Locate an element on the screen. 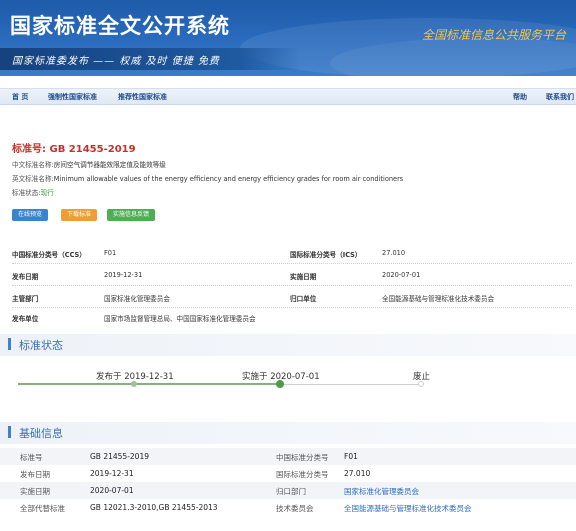 The height and width of the screenshot is (531, 576). ics-value: 27.010 is located at coordinates (394, 253).